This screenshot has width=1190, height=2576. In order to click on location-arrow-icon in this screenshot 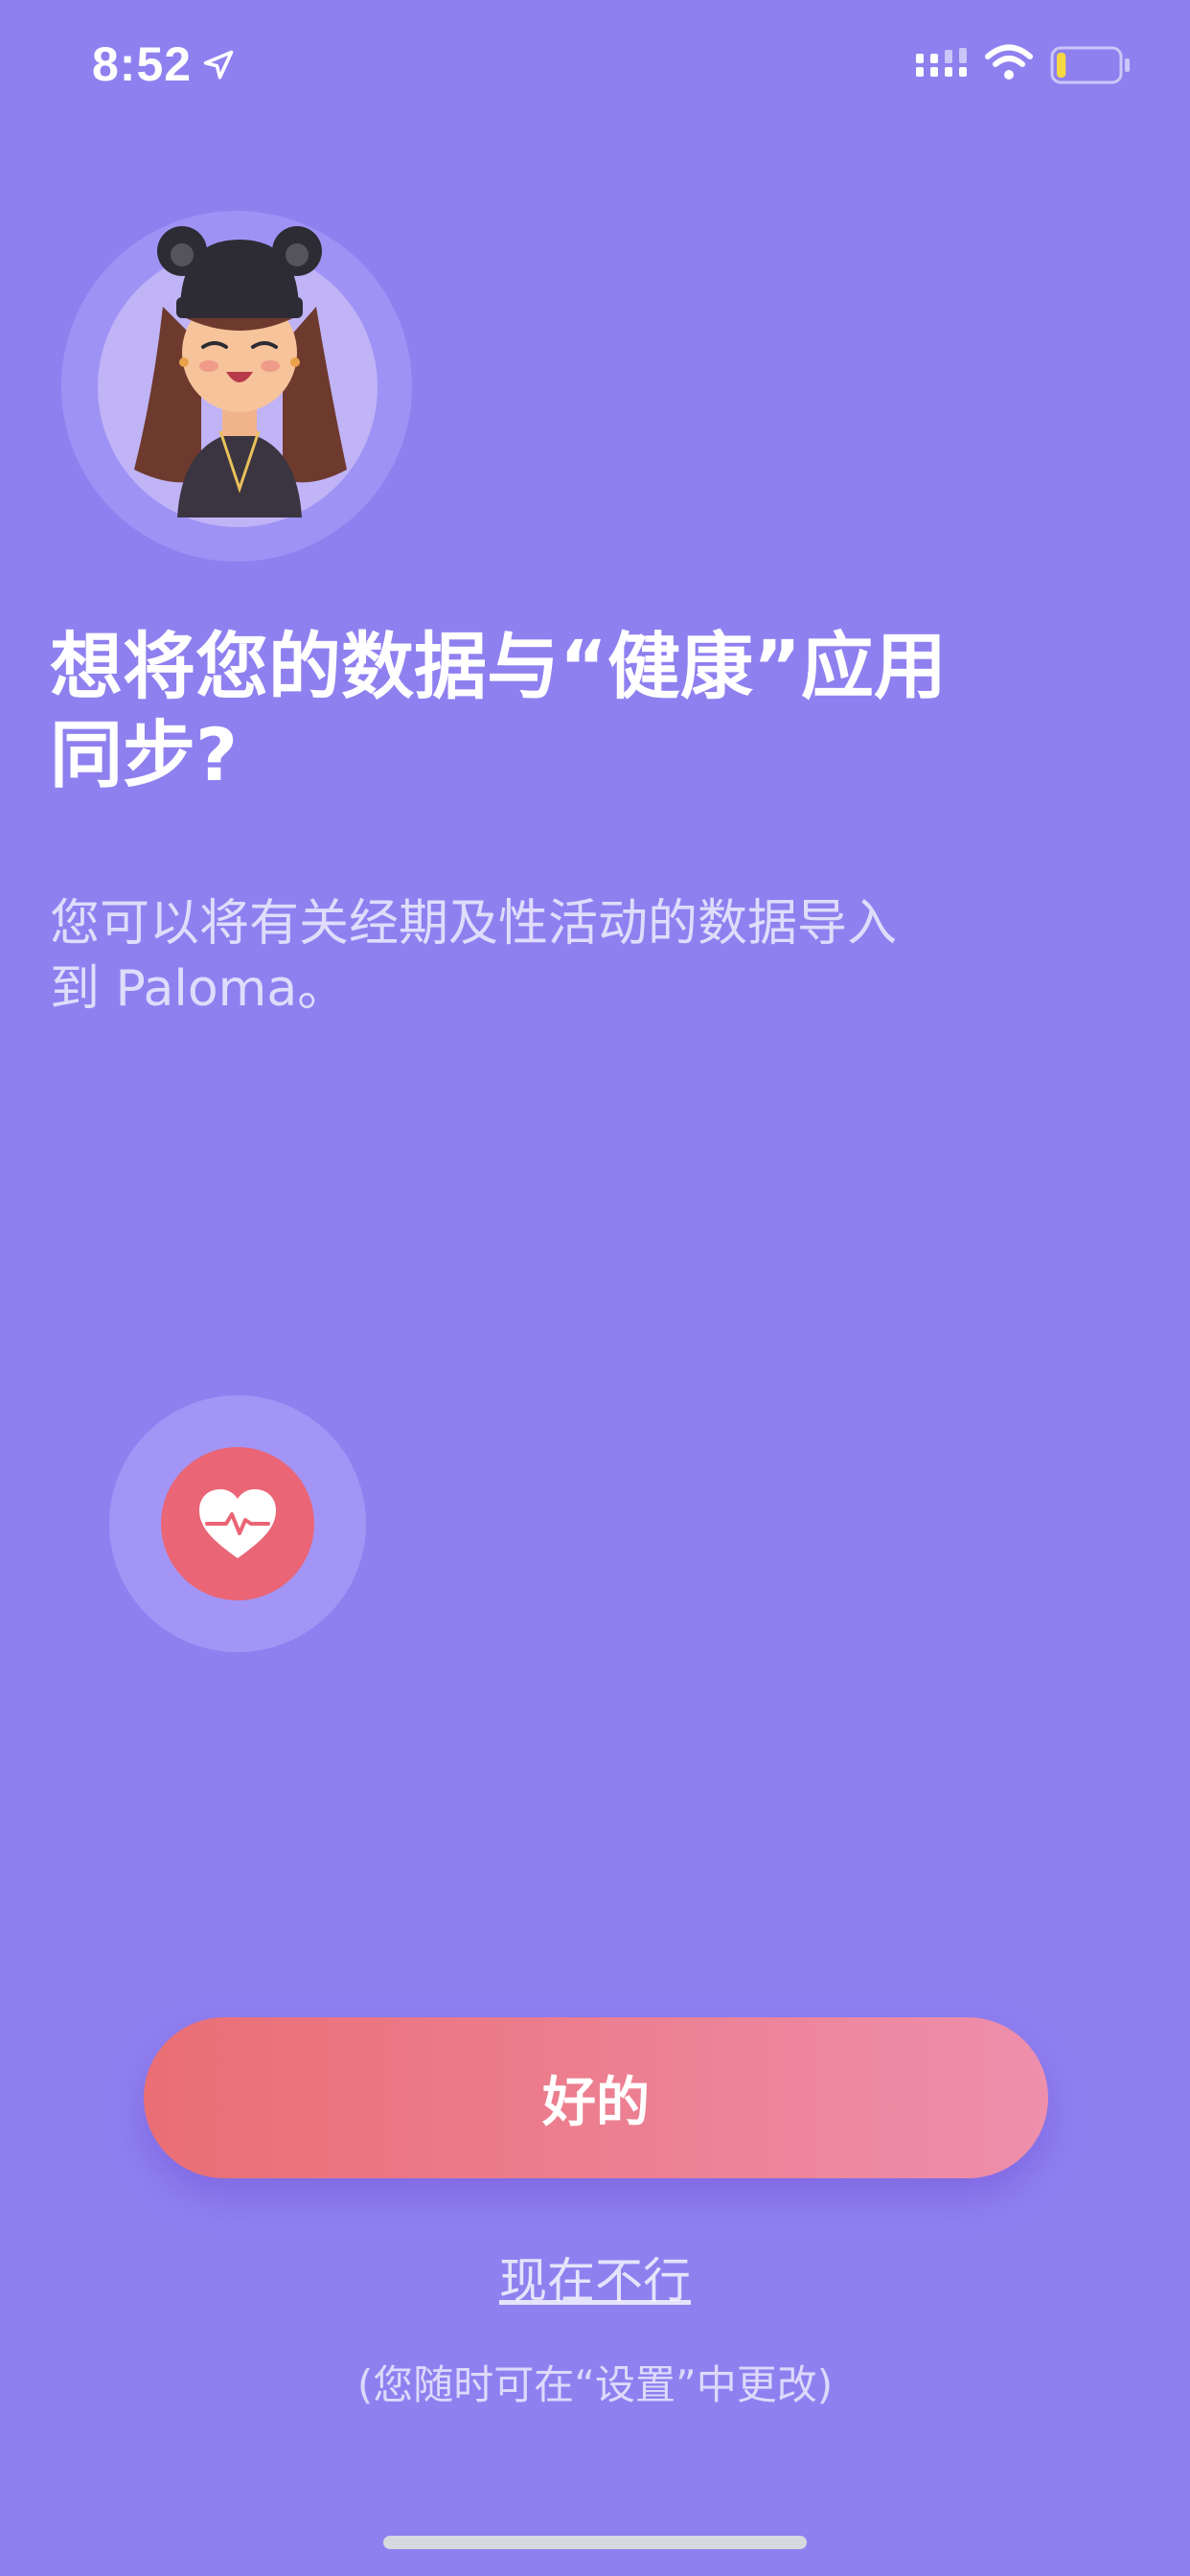, I will do `click(218, 65)`.